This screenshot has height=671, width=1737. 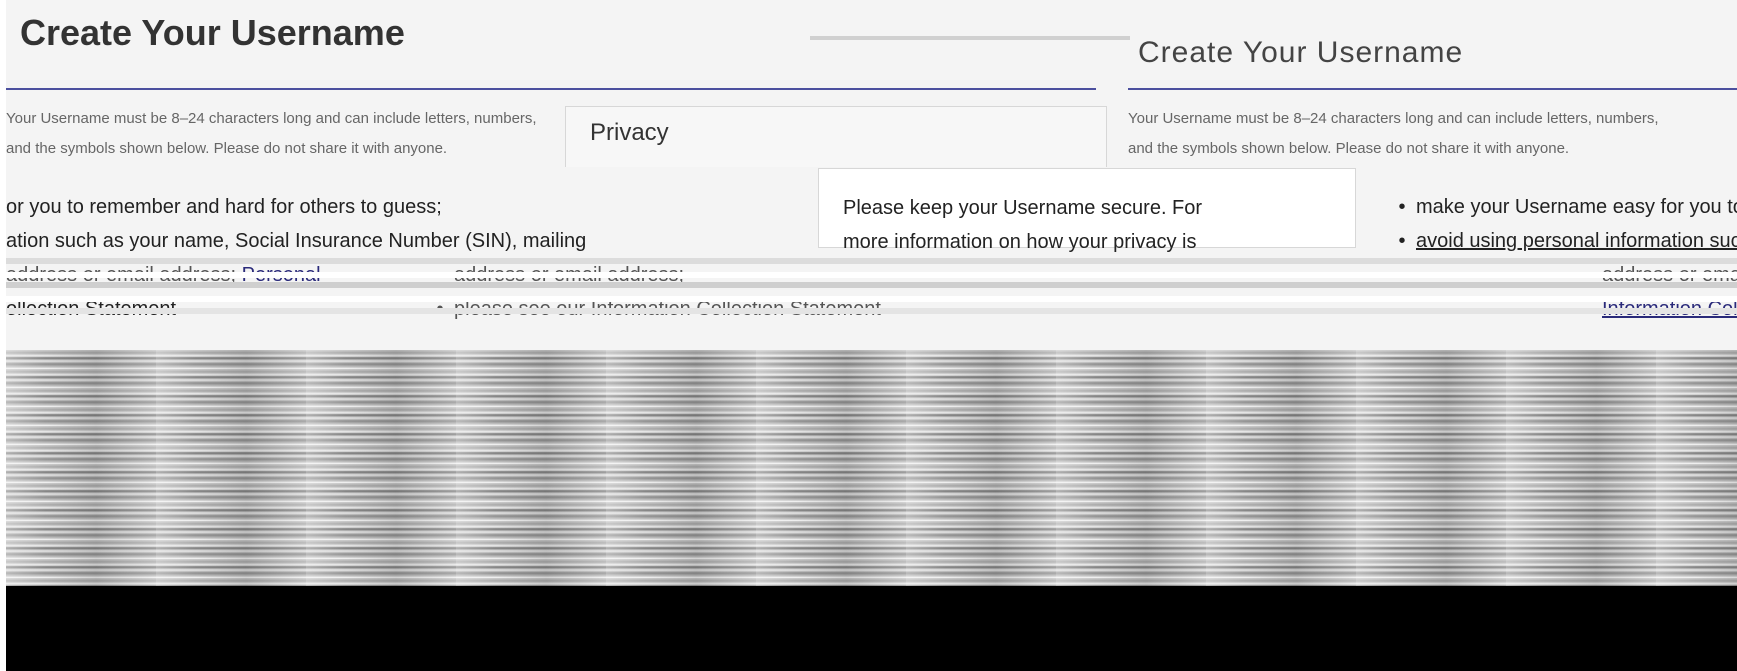 I want to click on top-strip, so click(x=970, y=38).